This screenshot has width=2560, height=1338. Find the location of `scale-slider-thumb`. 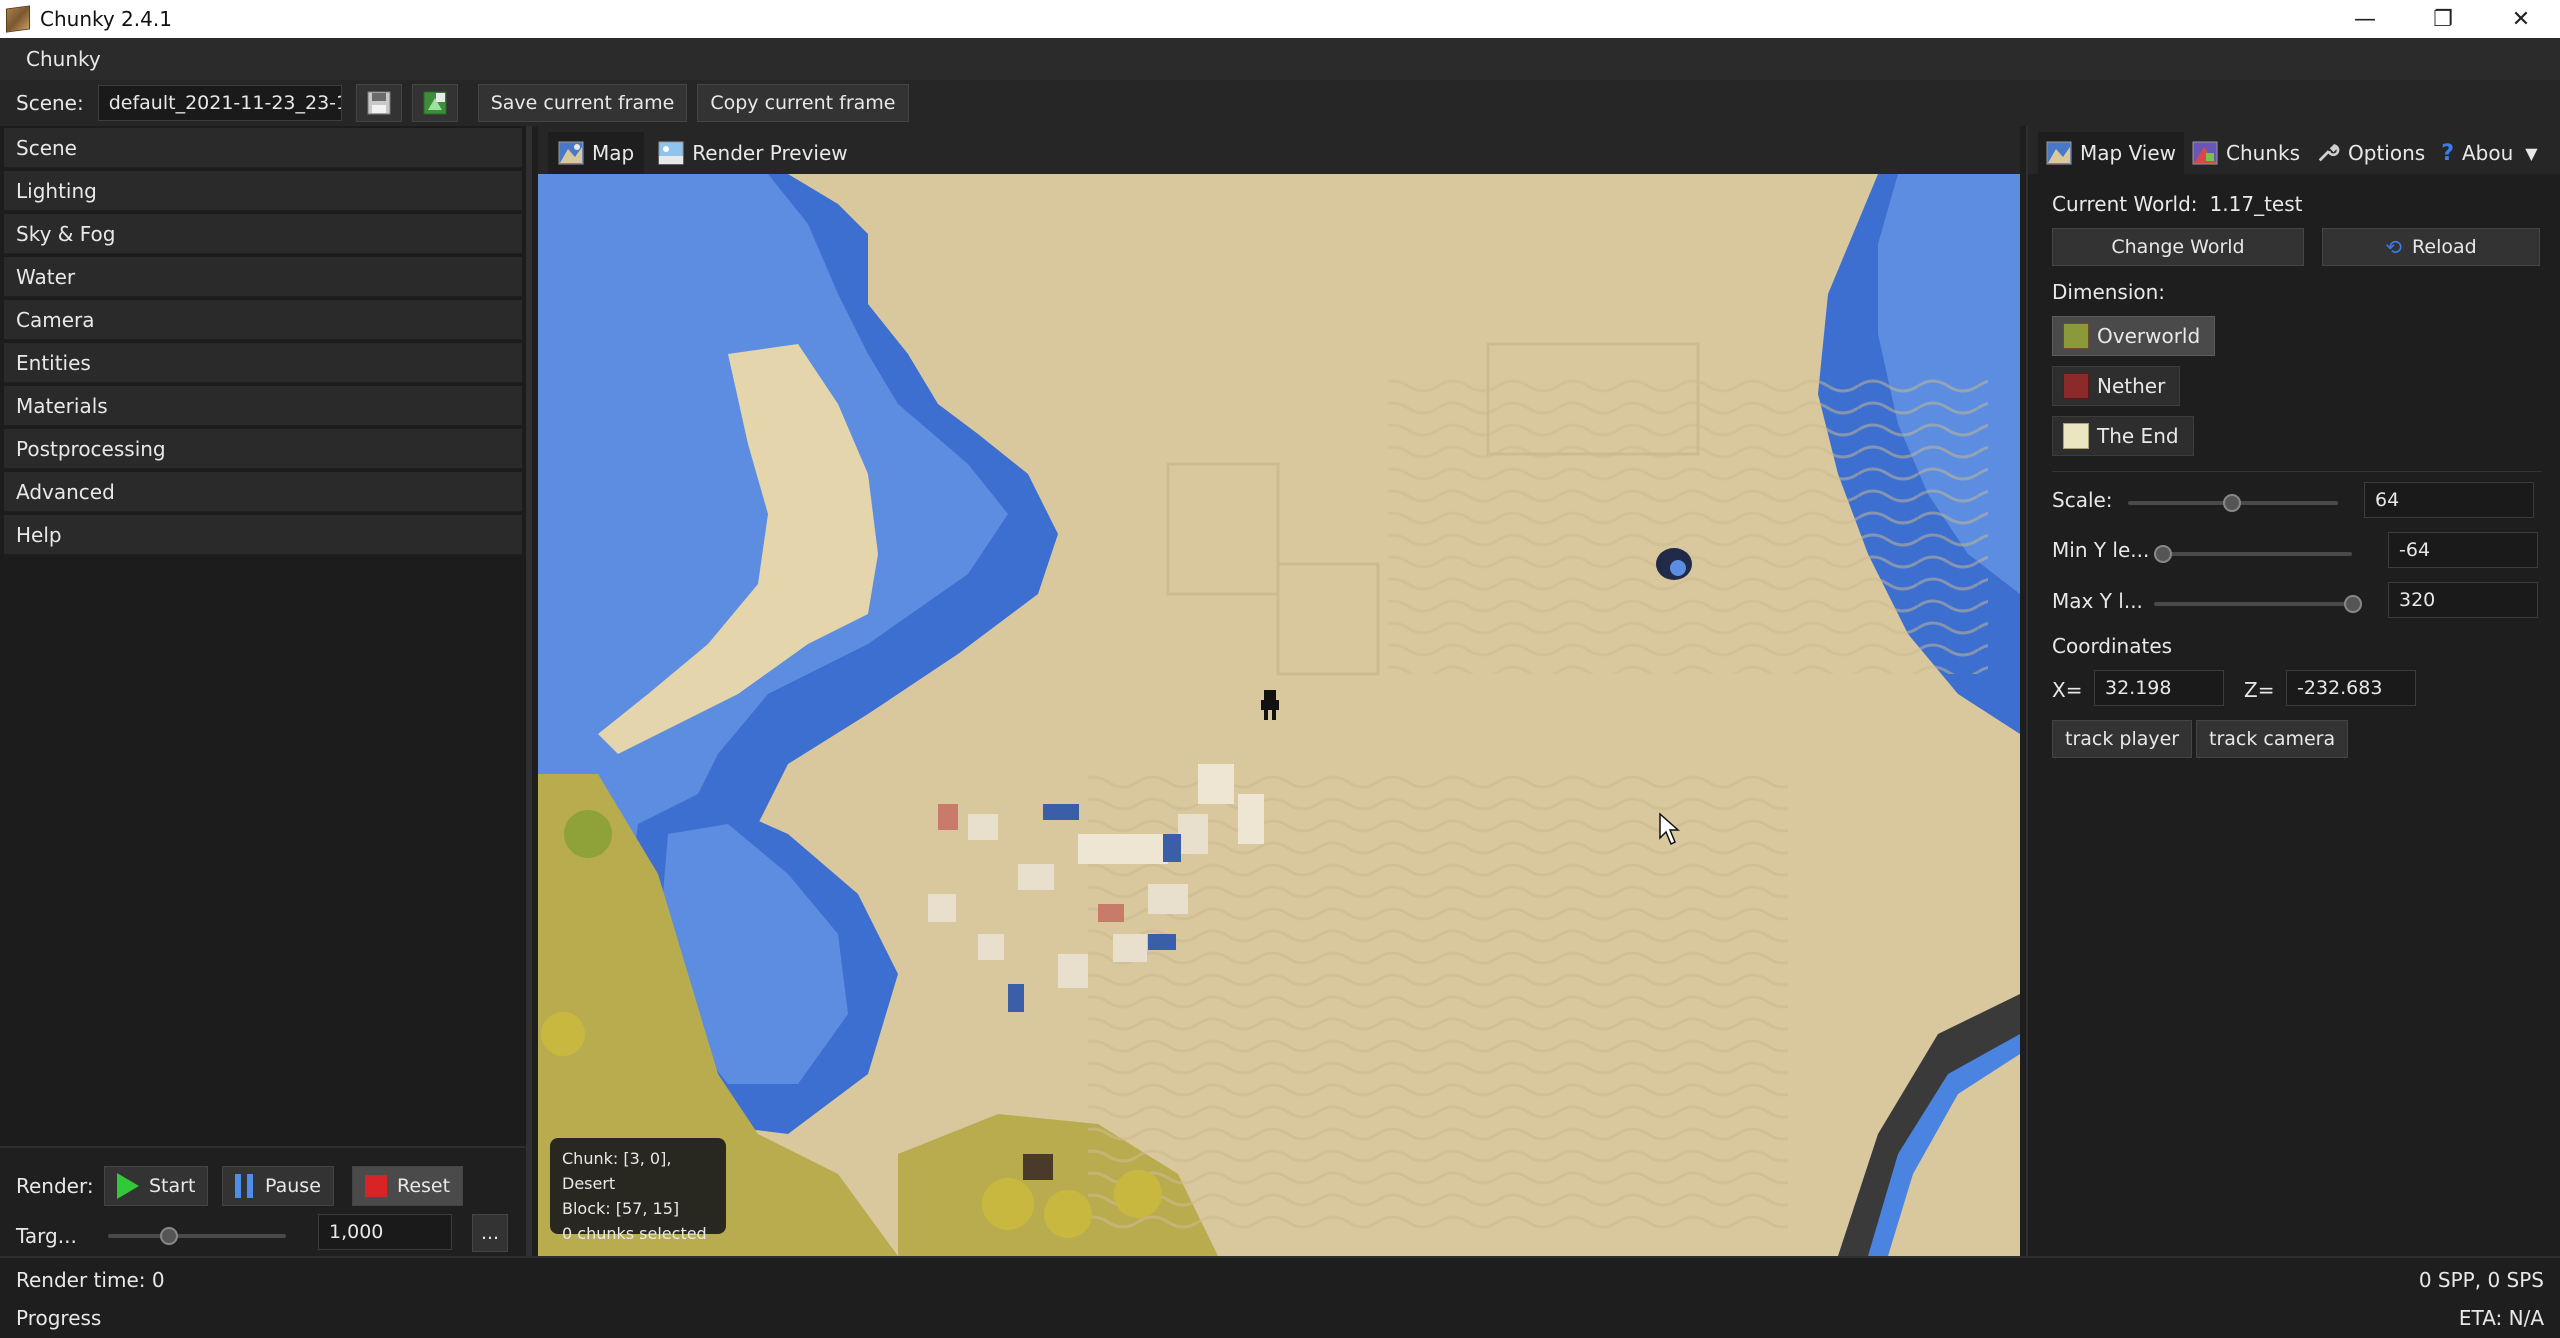

scale-slider-thumb is located at coordinates (2232, 503).